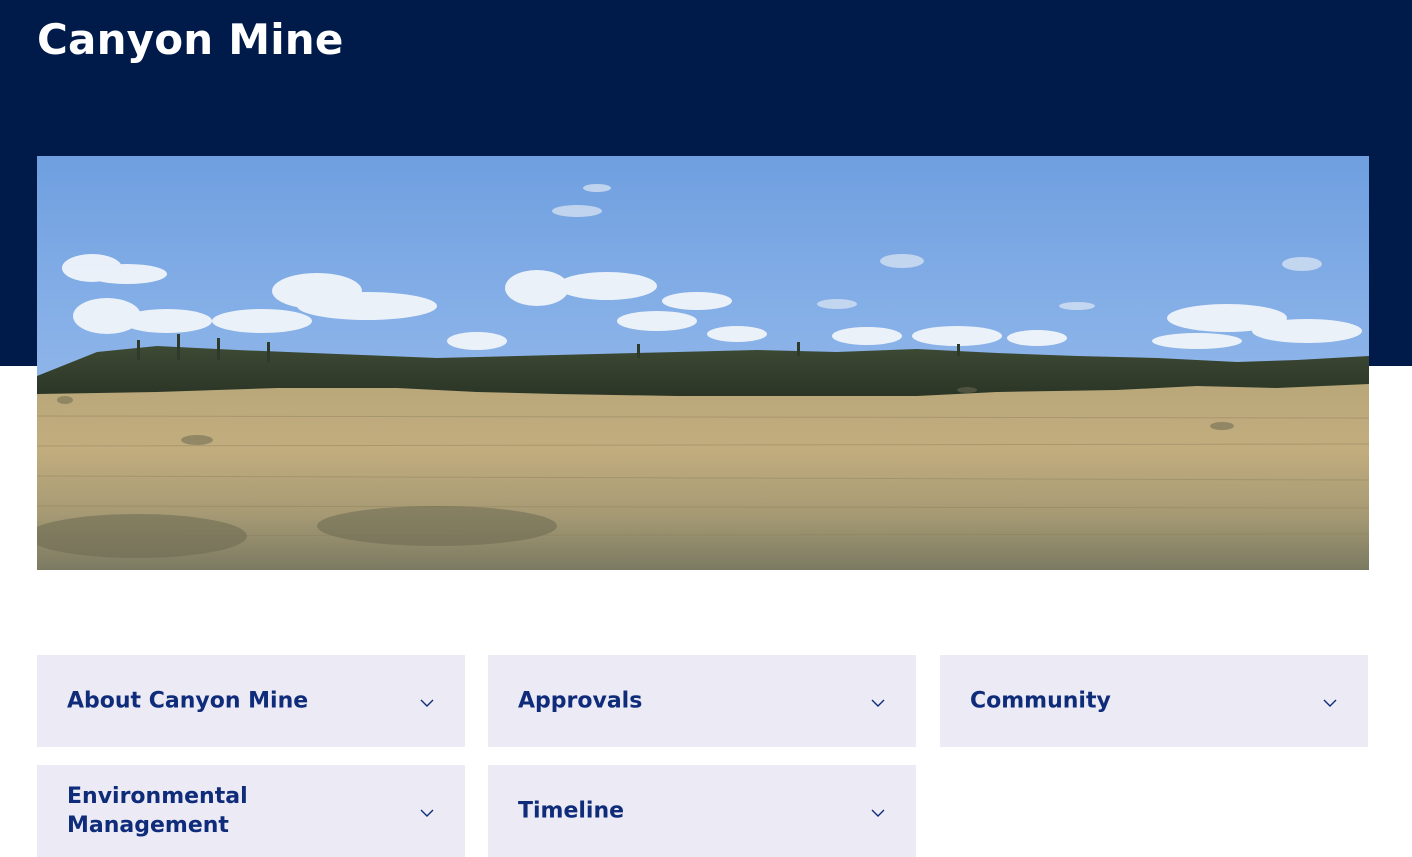 The width and height of the screenshot is (1412, 857). I want to click on accordion-label: Approvals, so click(580, 701).